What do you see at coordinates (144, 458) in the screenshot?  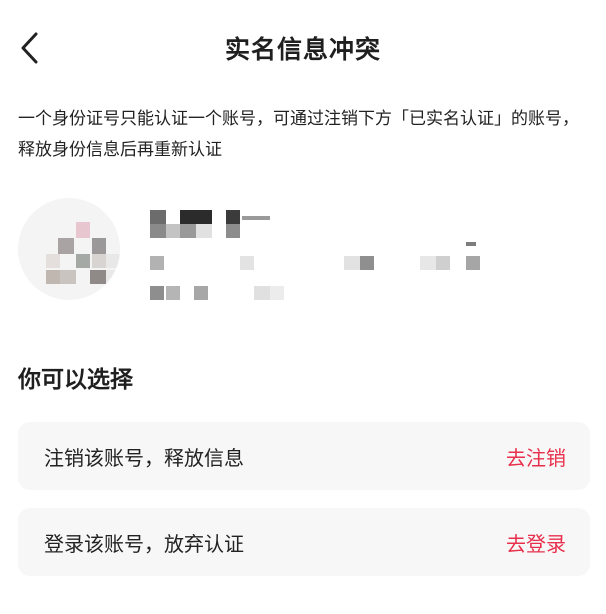 I see `deregister-option-label: 注销该账号，释放信息` at bounding box center [144, 458].